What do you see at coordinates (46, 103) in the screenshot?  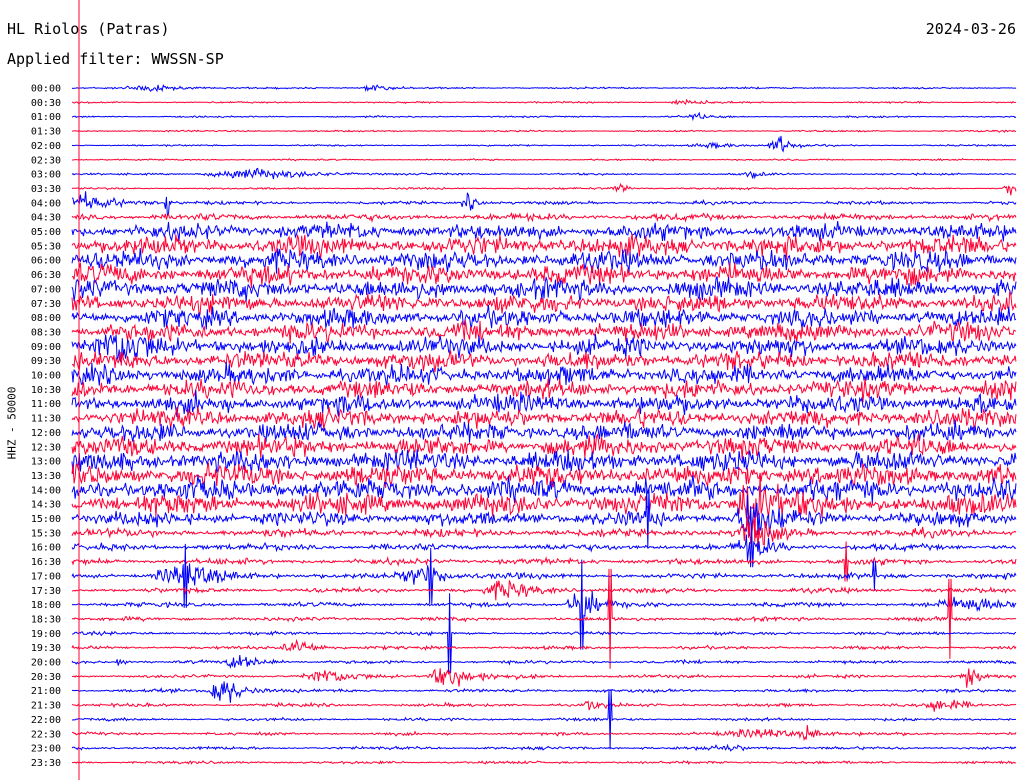 I see `row-label-0030: 00:30` at bounding box center [46, 103].